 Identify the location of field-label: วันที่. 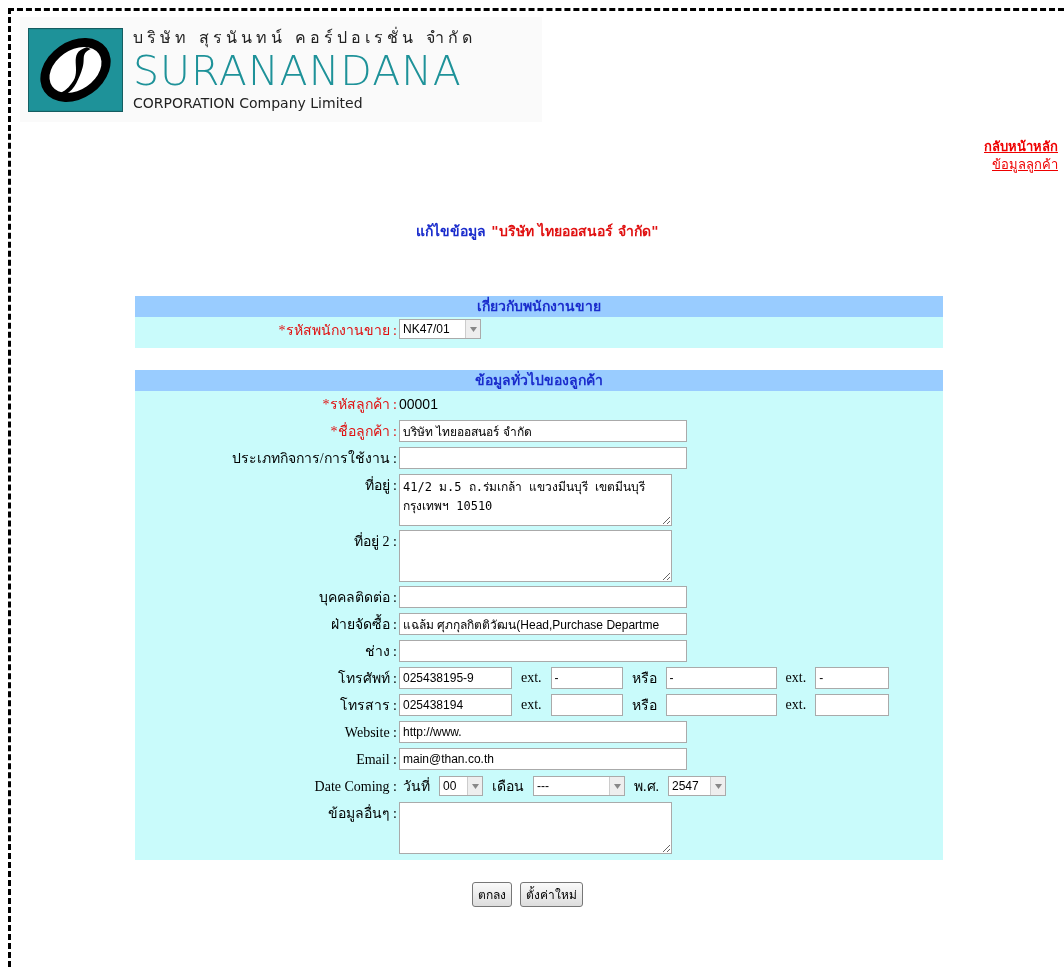
(416, 786).